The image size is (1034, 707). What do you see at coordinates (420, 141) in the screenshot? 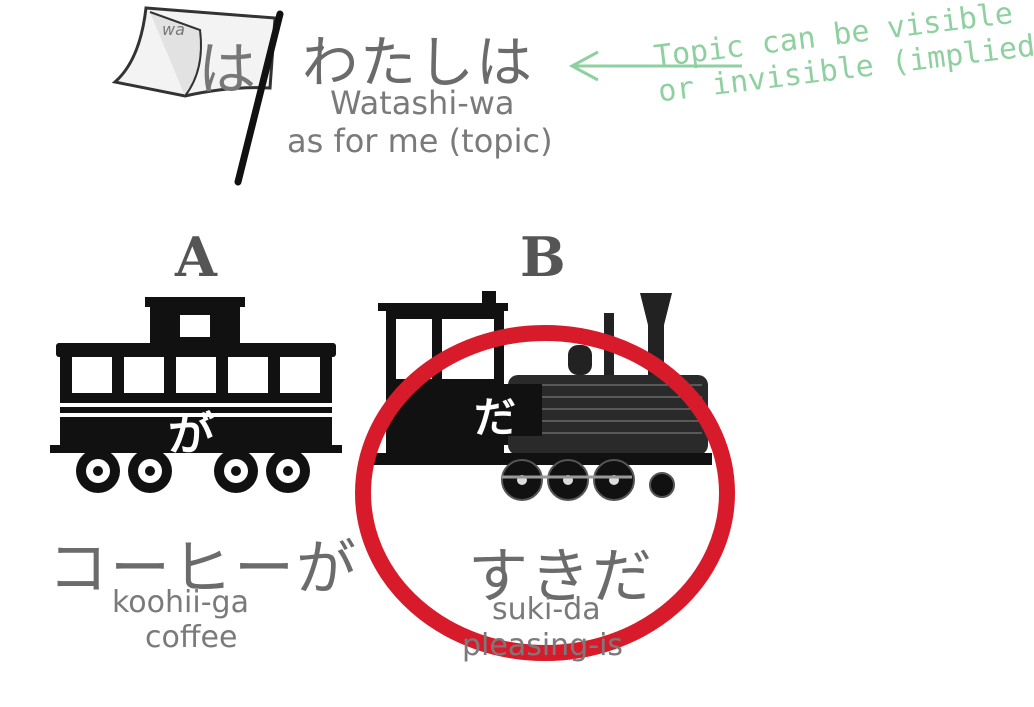
I see `topic-gloss: as for me (topic)` at bounding box center [420, 141].